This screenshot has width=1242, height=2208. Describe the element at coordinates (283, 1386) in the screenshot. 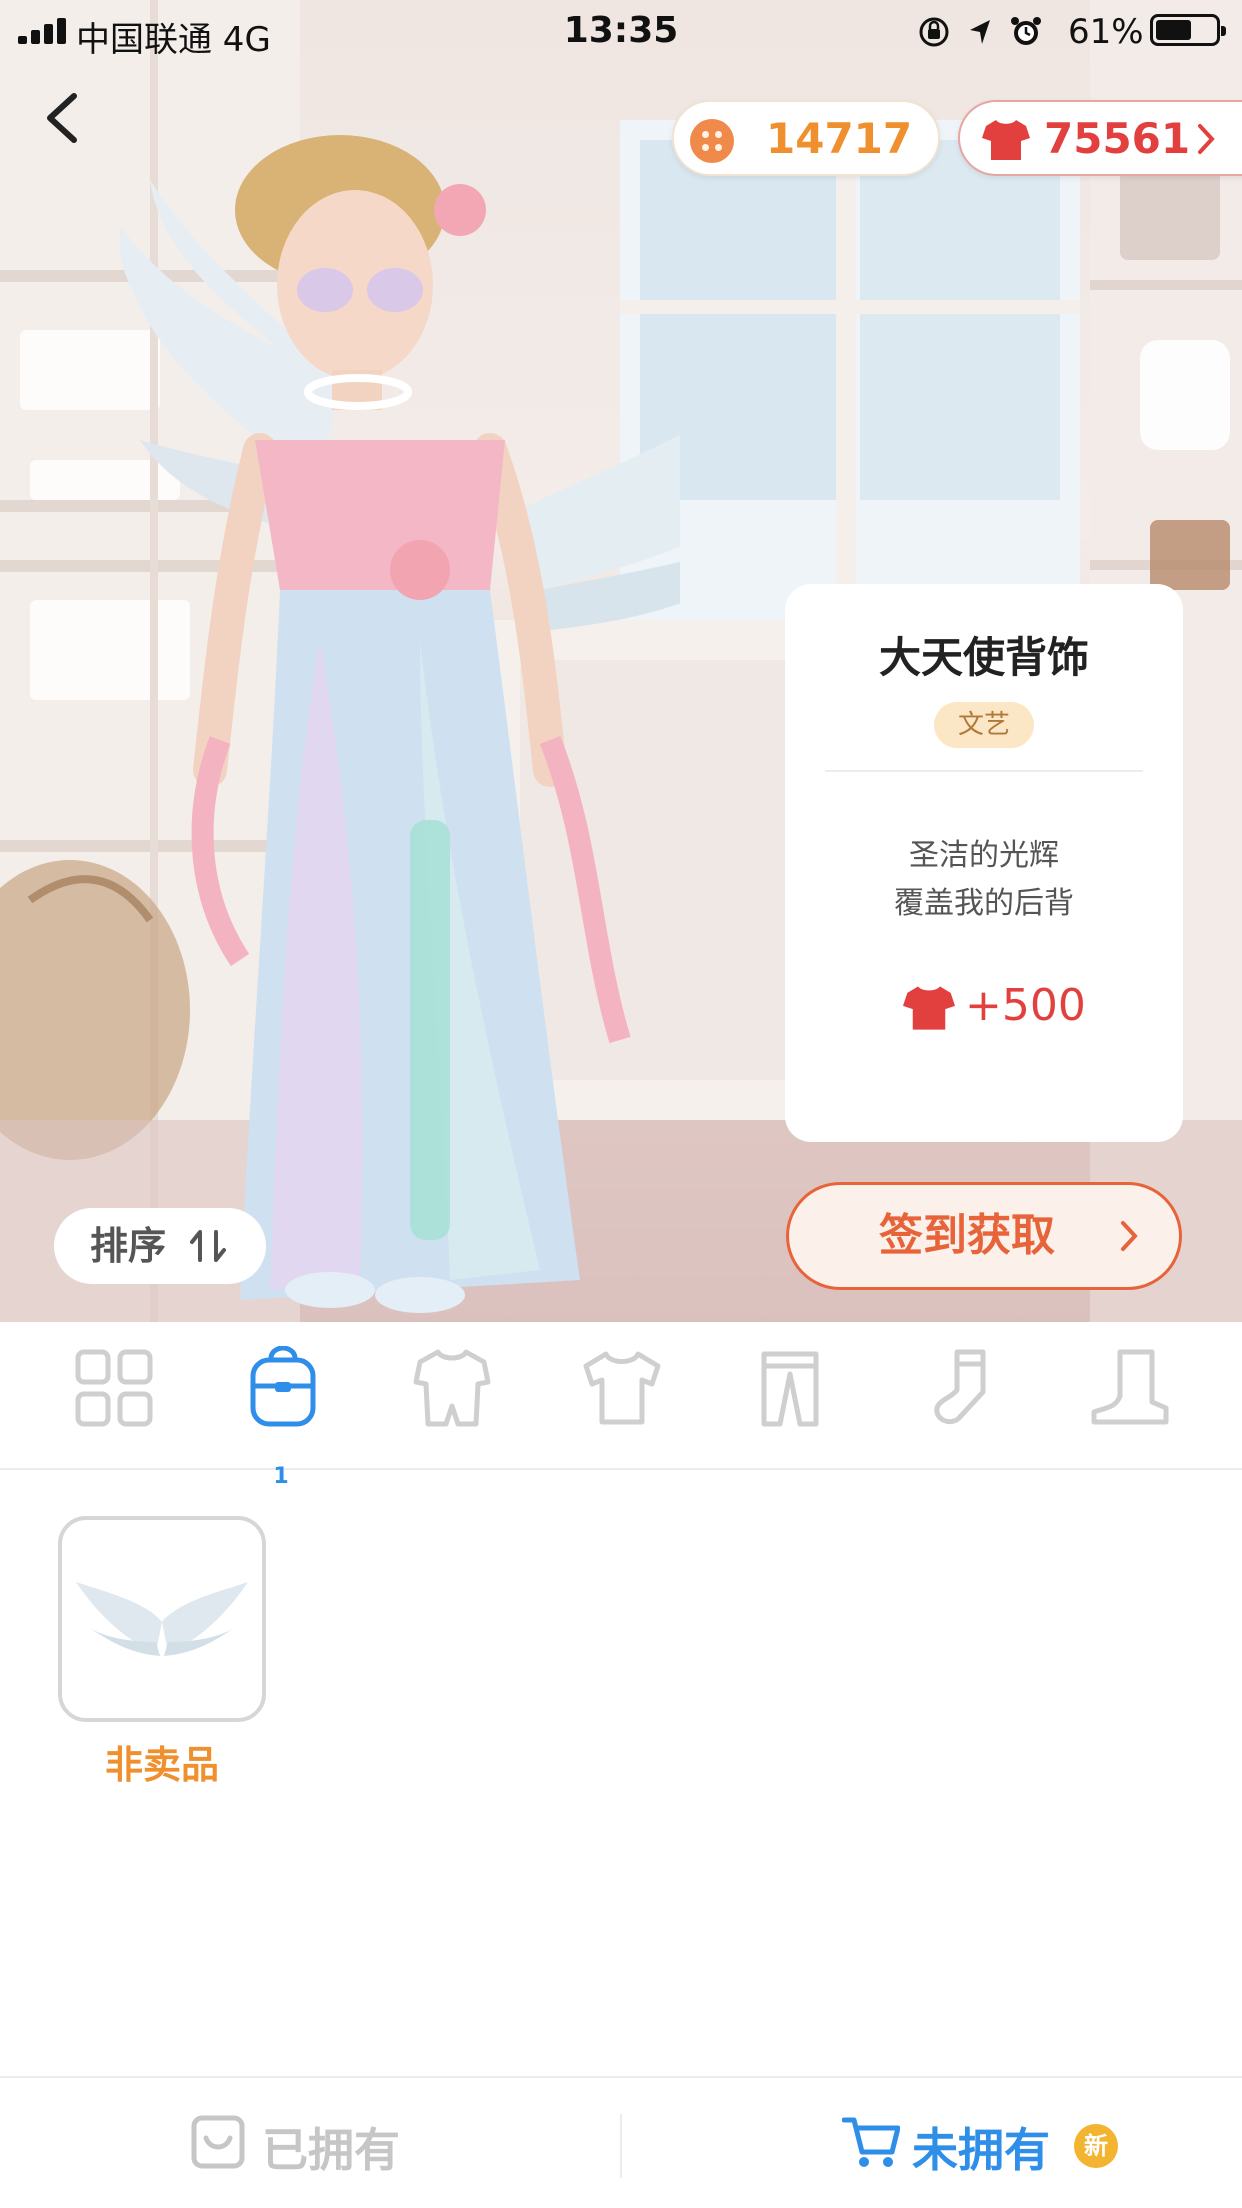

I see `backpack-icon` at that location.